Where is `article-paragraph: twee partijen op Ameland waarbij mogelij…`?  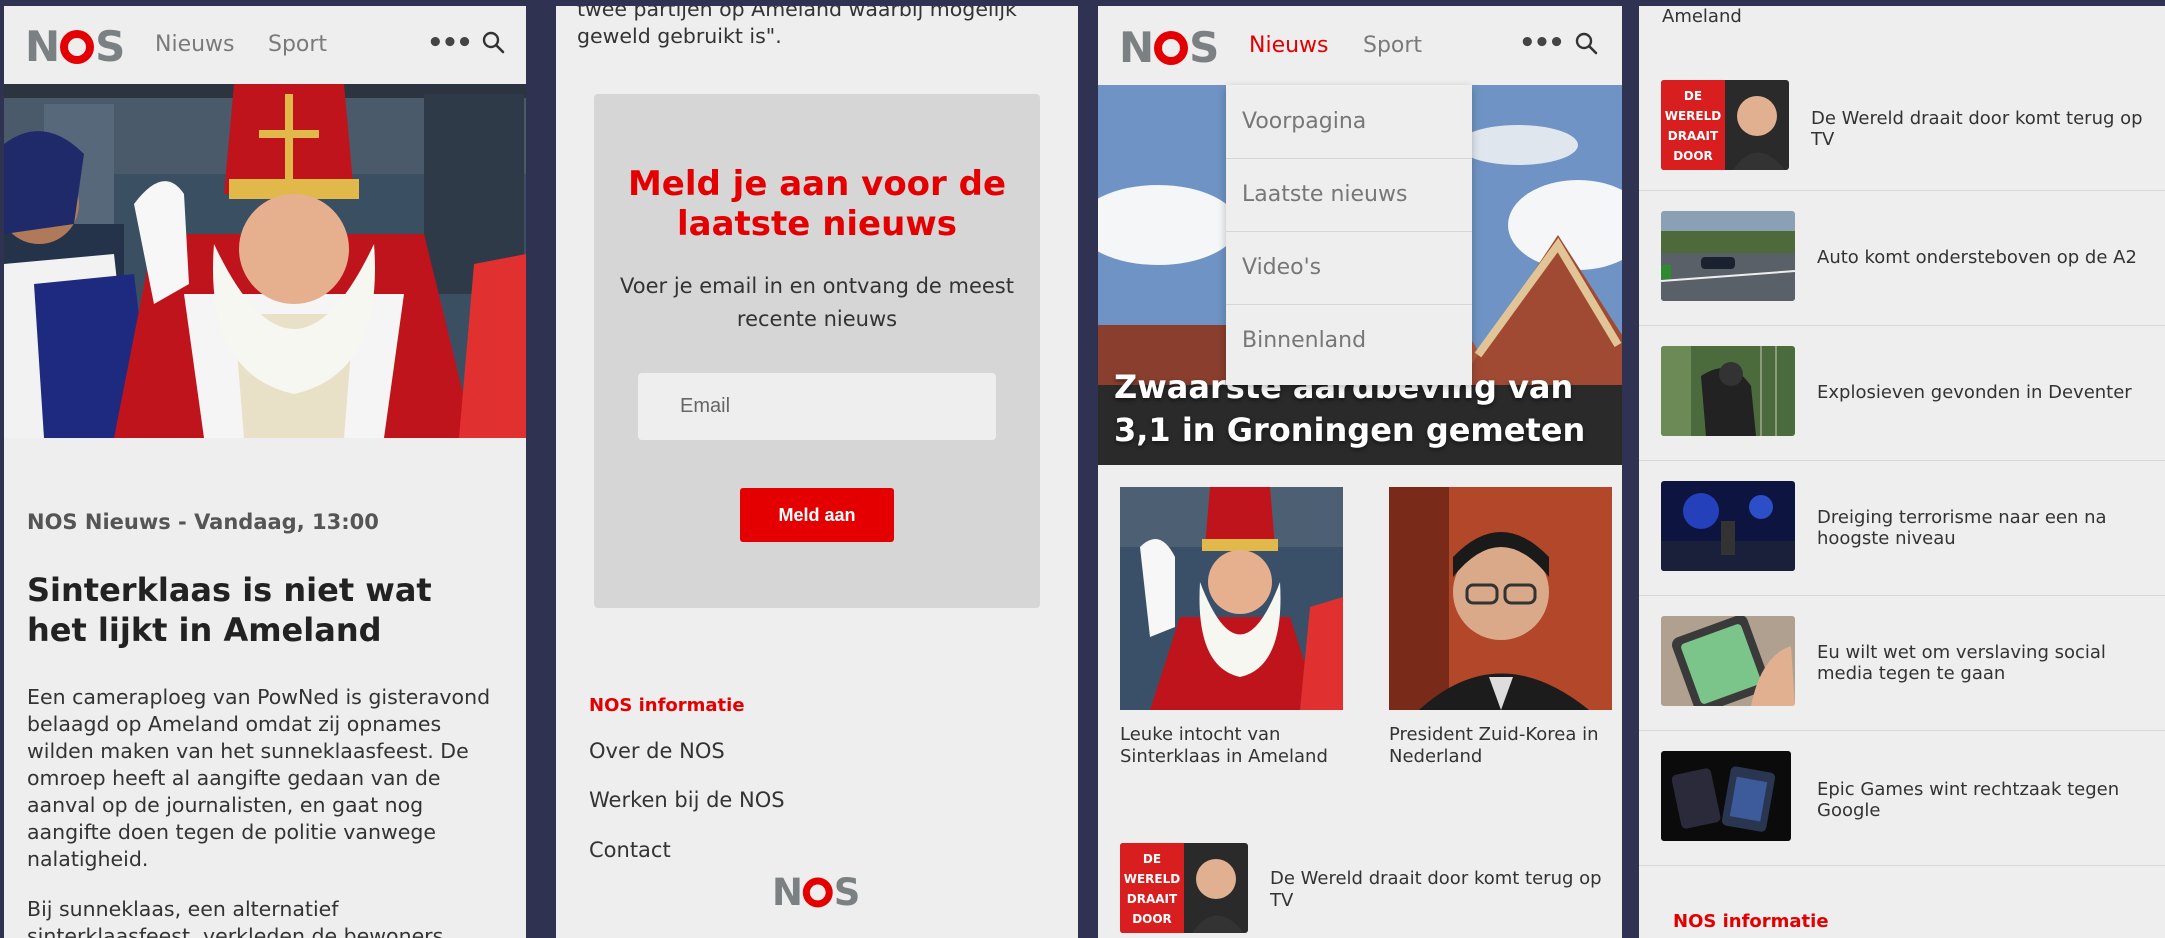
article-paragraph: twee partijen op Ameland waarbij mogelij… is located at coordinates (797, 27).